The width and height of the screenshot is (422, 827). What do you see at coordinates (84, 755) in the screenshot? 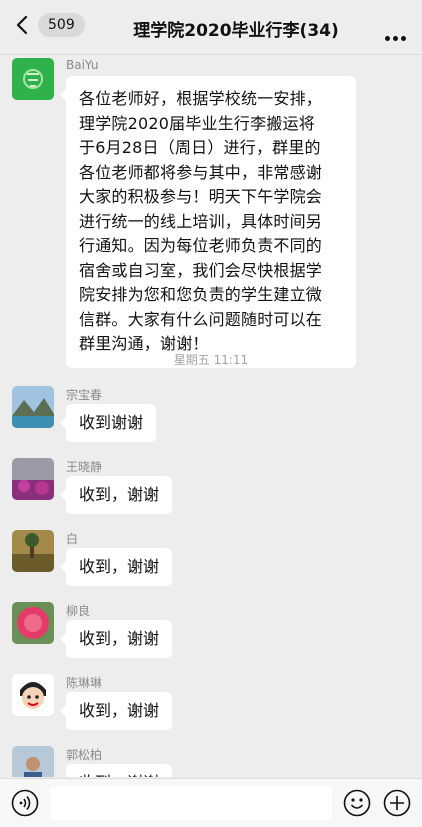
I see `sender-name: 郭松柏` at bounding box center [84, 755].